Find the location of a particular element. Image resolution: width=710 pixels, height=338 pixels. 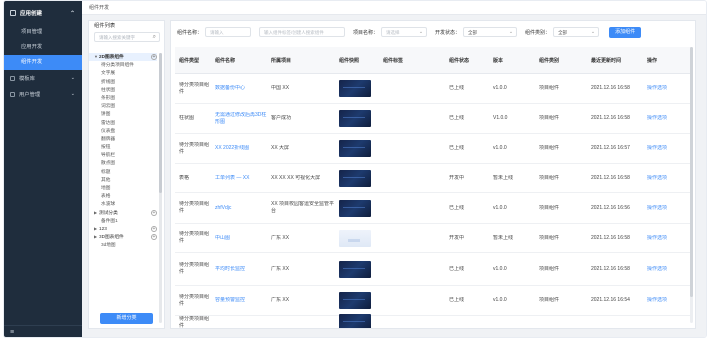

tree-node: 按钮 is located at coordinates (123, 147).